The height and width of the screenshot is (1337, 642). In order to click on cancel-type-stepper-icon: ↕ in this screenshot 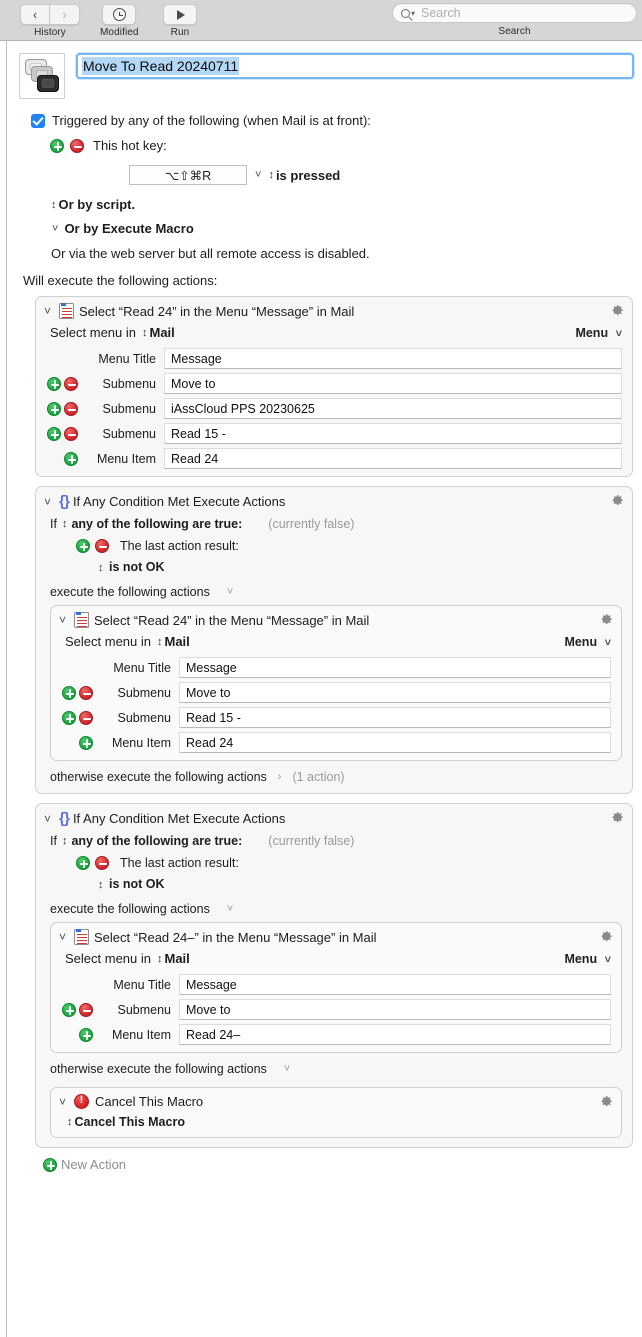, I will do `click(69, 1122)`.